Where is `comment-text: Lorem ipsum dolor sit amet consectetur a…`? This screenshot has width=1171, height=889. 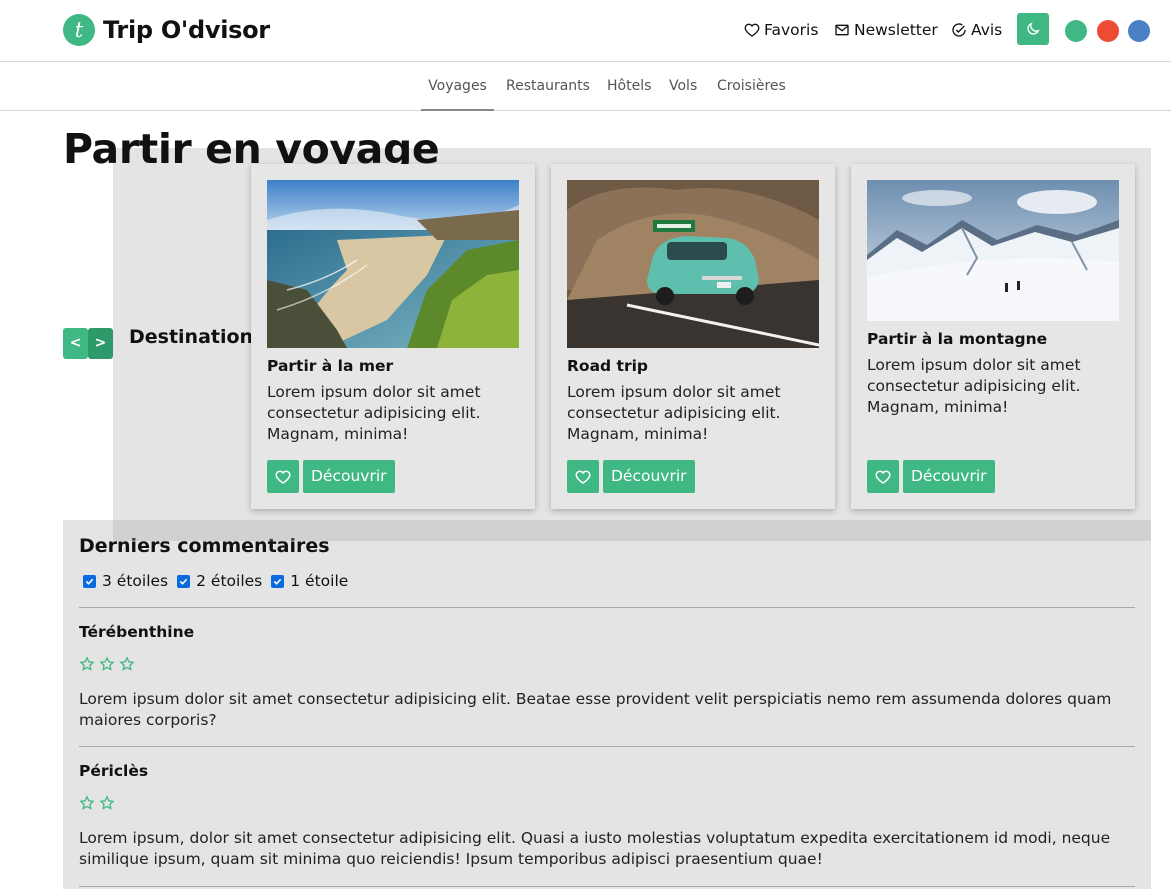
comment-text: Lorem ipsum dolor sit amet consectetur a… is located at coordinates (595, 709).